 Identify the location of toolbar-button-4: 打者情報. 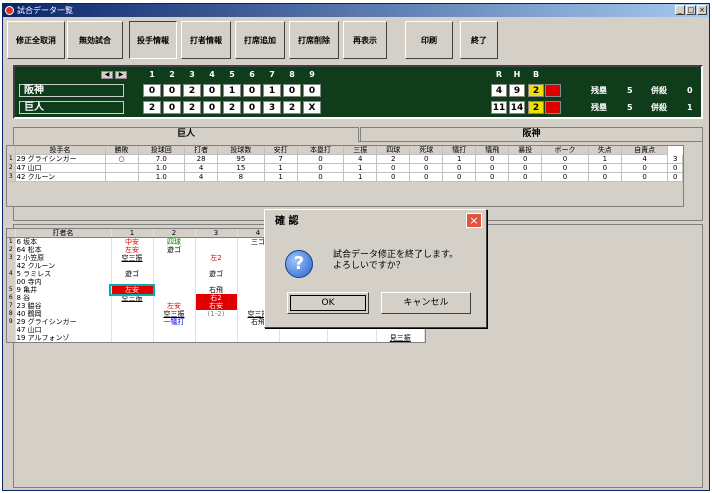
(206, 40).